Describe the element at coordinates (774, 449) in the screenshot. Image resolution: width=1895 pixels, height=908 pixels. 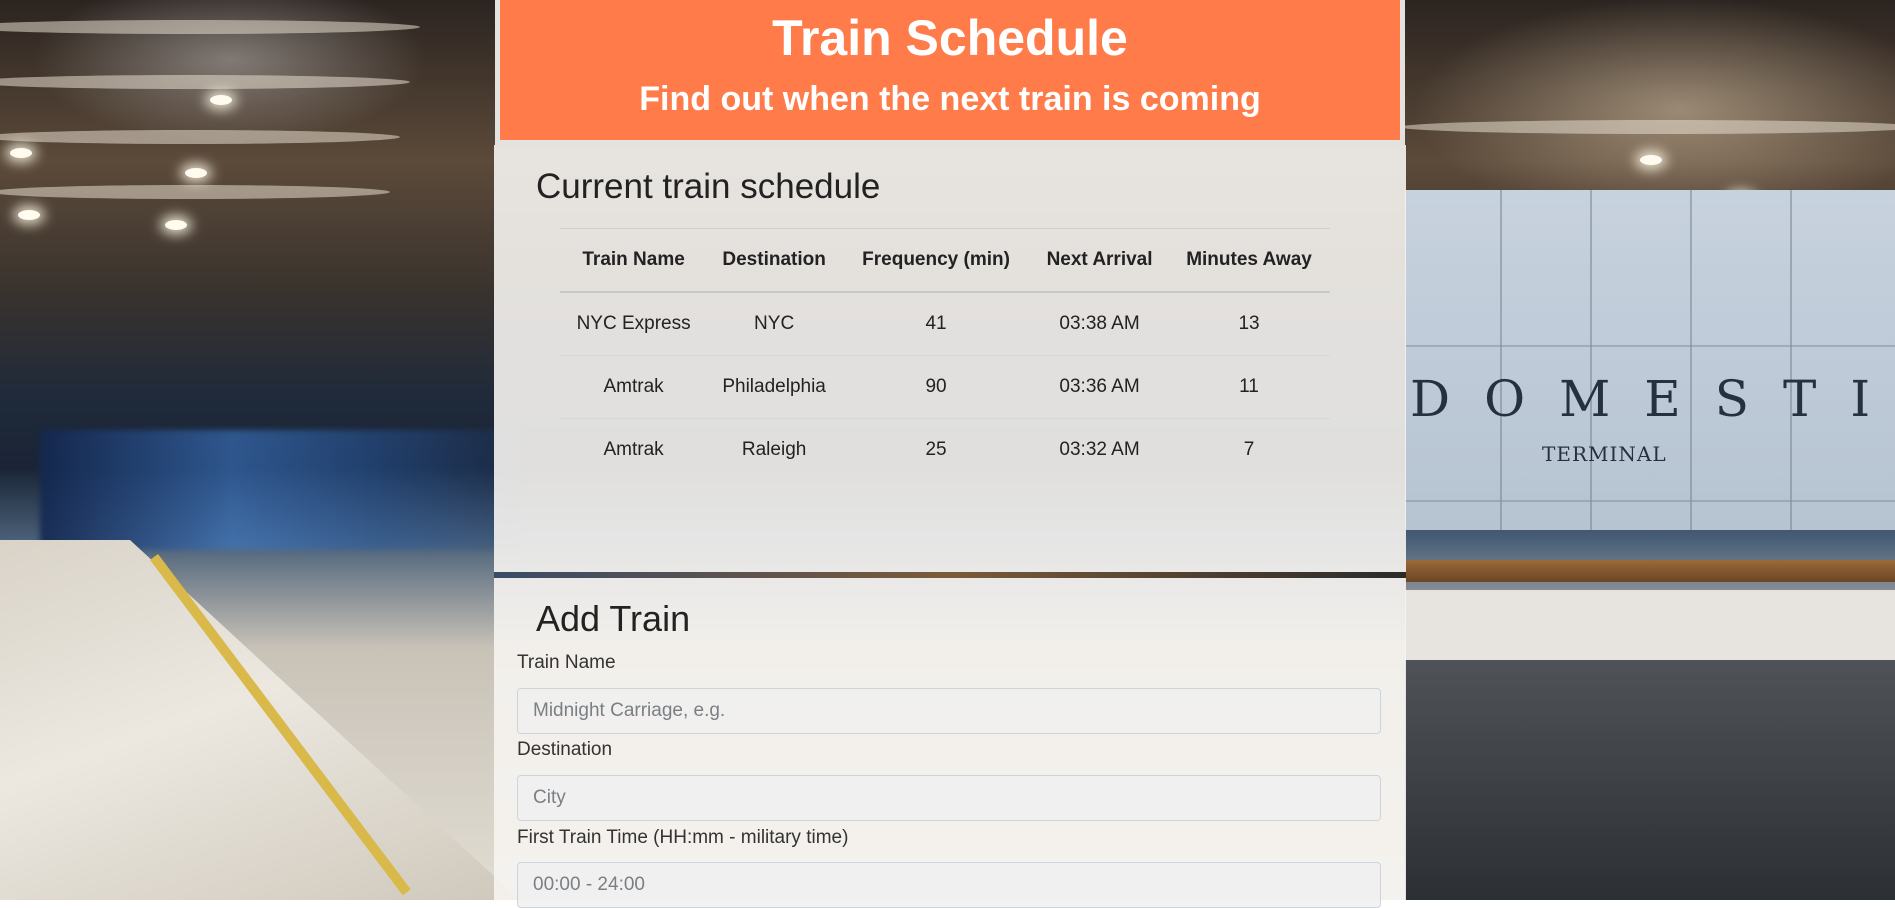
I see `cell-destination: Raleigh` at that location.